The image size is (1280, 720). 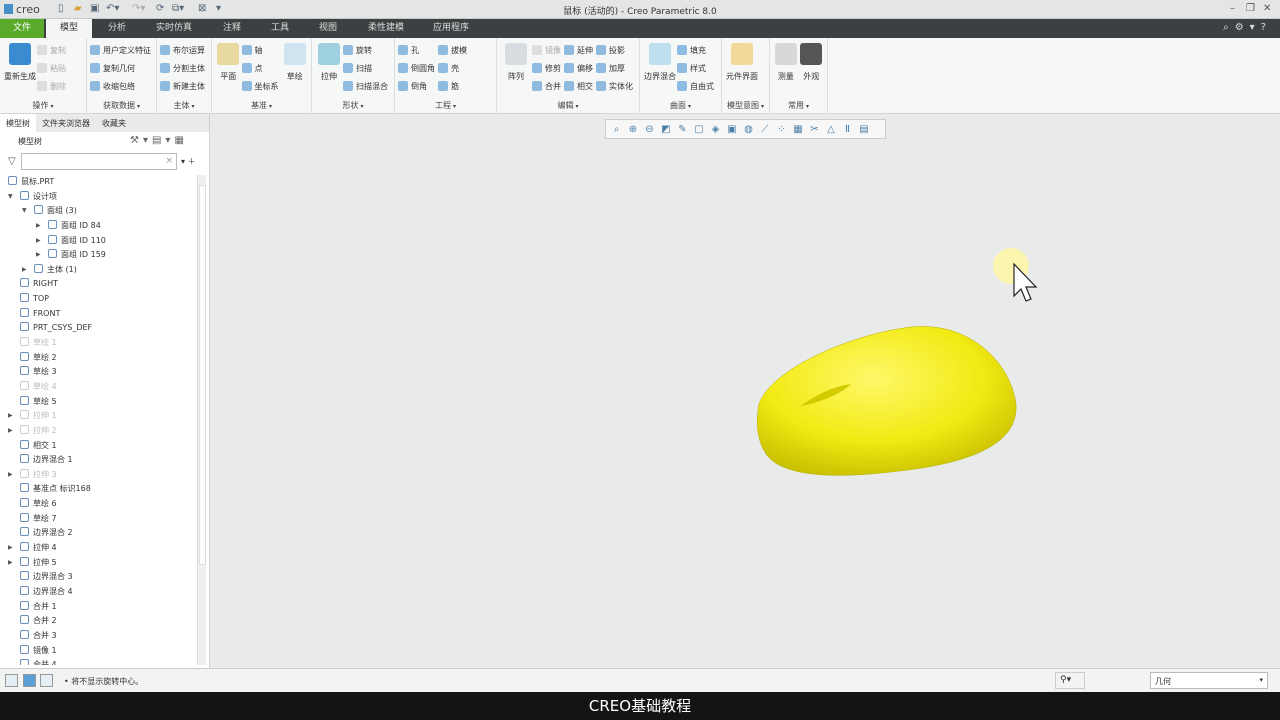 I want to click on clear-icon: ×, so click(x=169, y=161).